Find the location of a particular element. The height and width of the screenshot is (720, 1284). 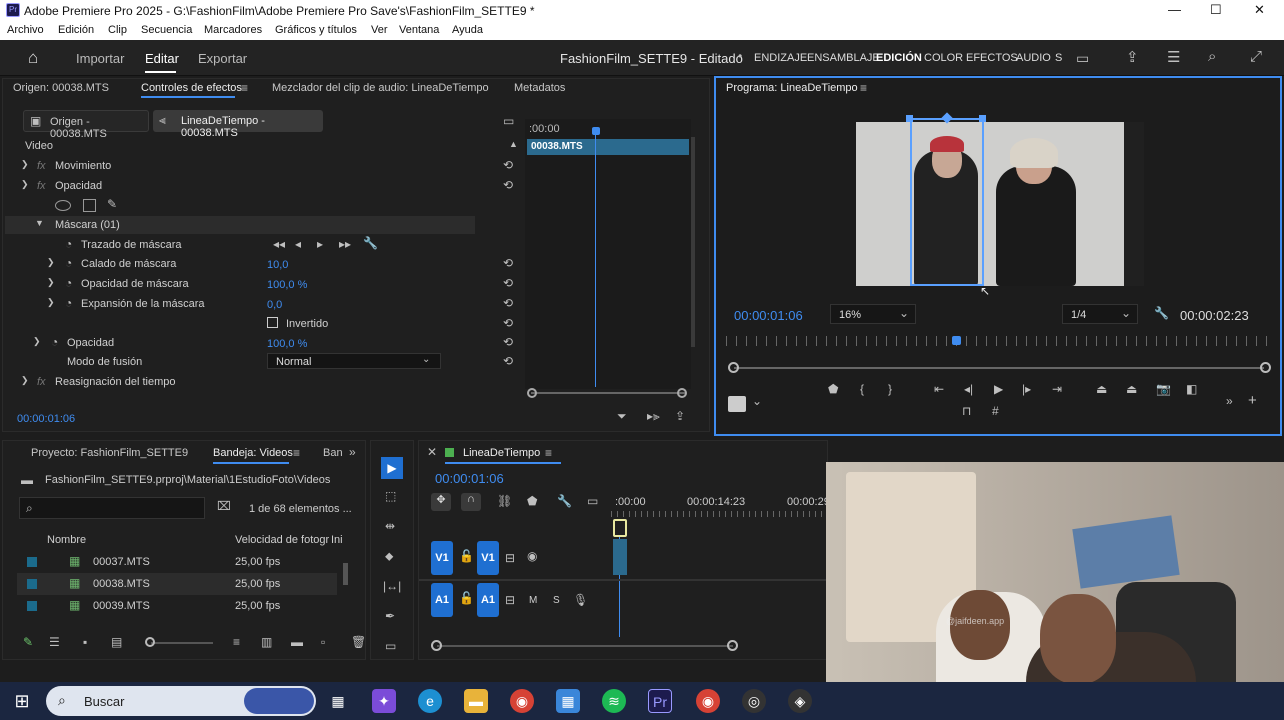

close-tab-icon: ✕ is located at coordinates (432, 452).